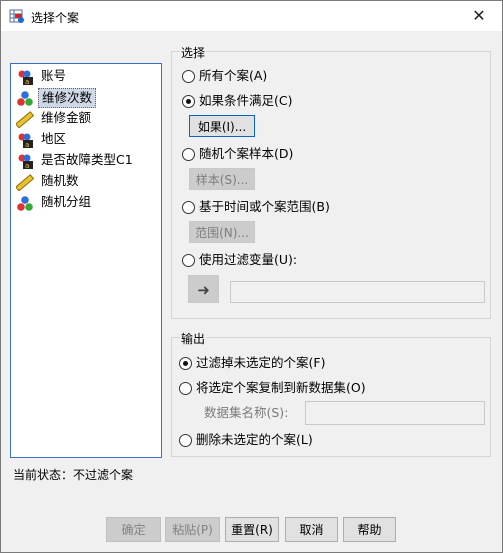 This screenshot has width=503, height=553. What do you see at coordinates (54, 138) in the screenshot?
I see `variable-label: 地区` at bounding box center [54, 138].